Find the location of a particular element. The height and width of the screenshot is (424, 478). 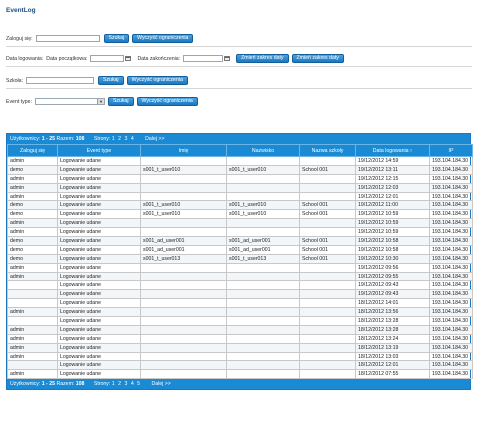

pager-total: 108 is located at coordinates (80, 384).